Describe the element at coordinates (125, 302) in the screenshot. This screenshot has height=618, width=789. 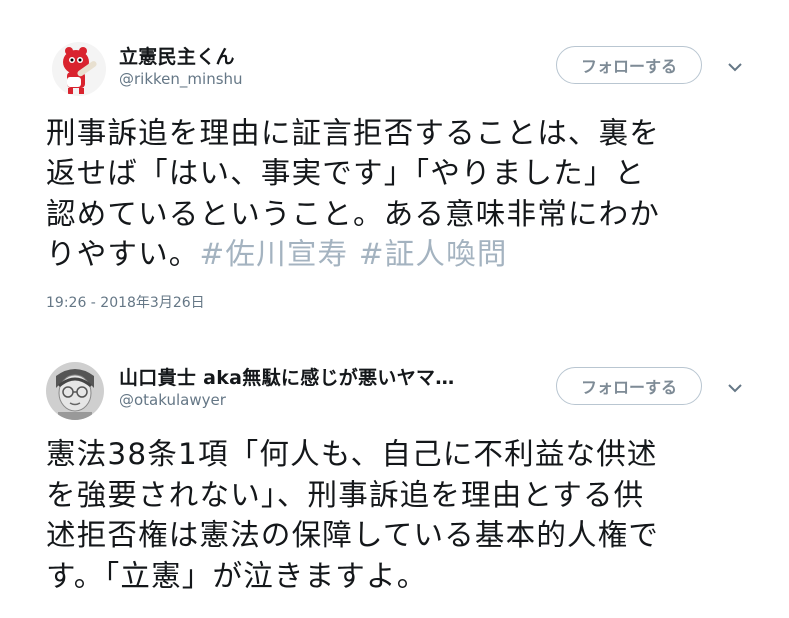
I see `timestamp: 19:26 - 2018年3月26日` at that location.